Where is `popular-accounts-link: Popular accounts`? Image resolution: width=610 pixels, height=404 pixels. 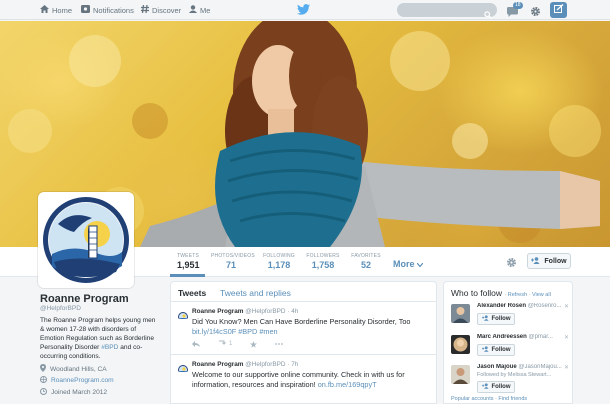 popular-accounts-link: Popular accounts is located at coordinates (472, 399).